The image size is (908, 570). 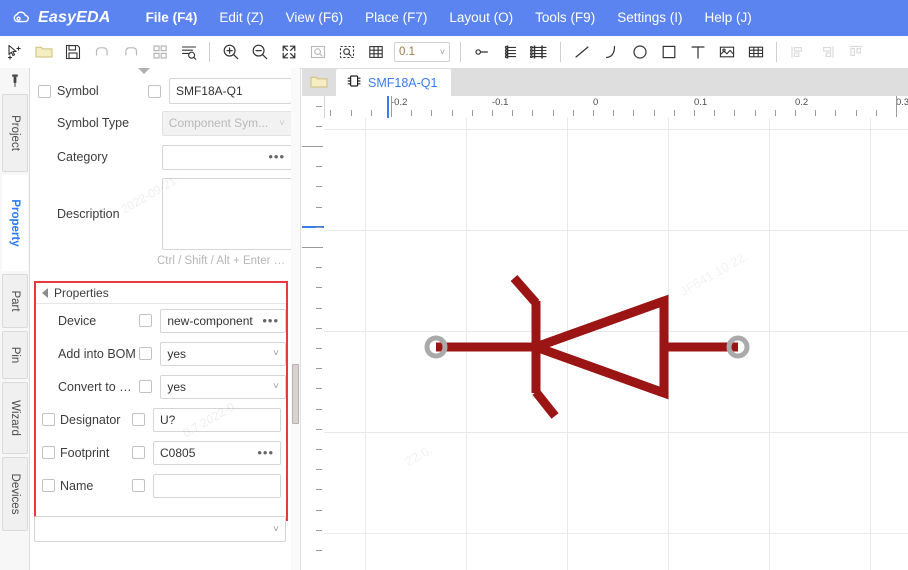 I want to click on footprint-row: Footprint C0805 •••, so click(x=161, y=452).